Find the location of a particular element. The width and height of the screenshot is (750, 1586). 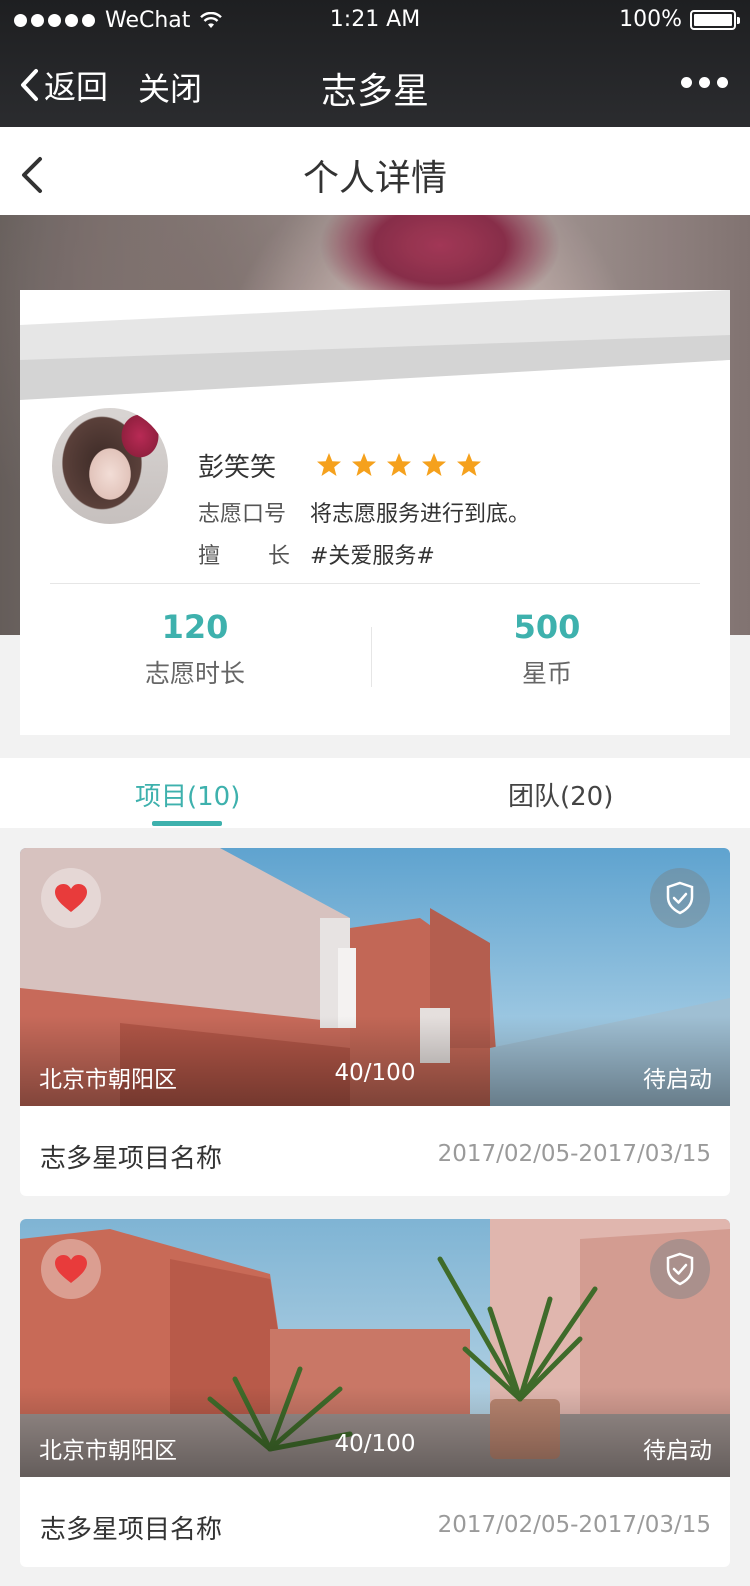

specialty-row: 擅 长 #关爱服务# is located at coordinates (364, 554).